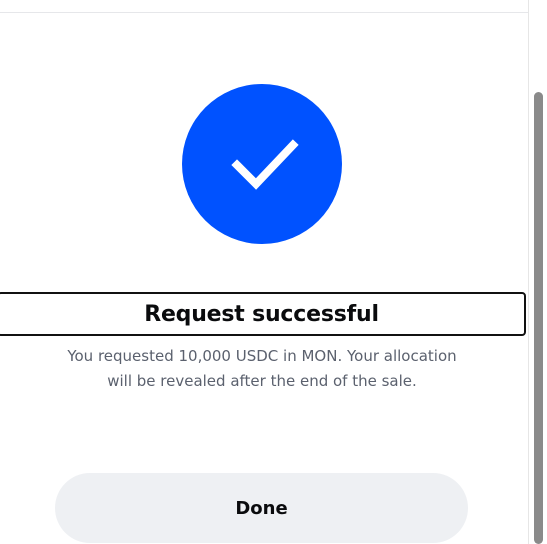 The height and width of the screenshot is (544, 547). What do you see at coordinates (538, 318) in the screenshot?
I see `scrollbar-thumb` at bounding box center [538, 318].